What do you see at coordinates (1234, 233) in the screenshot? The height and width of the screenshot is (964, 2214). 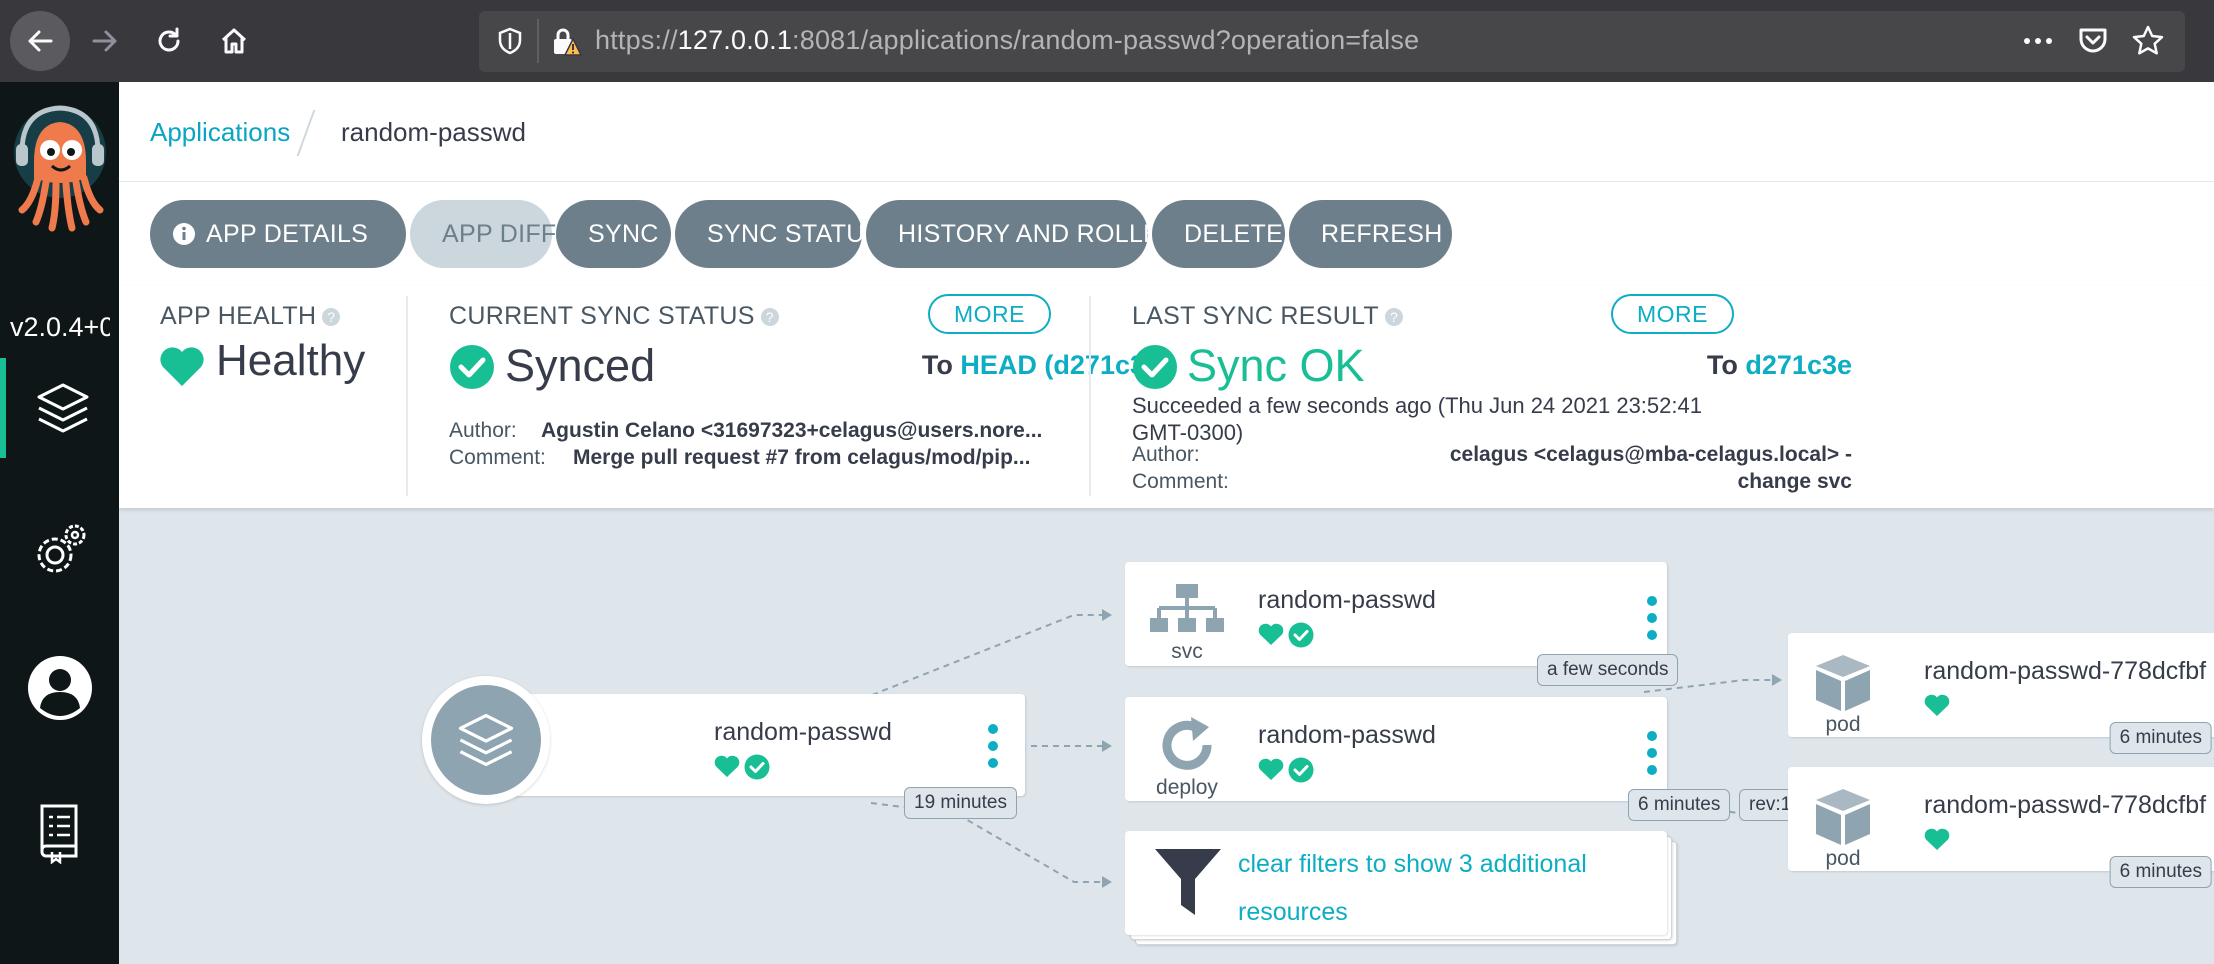 I see `delete-label: DELETE` at bounding box center [1234, 233].